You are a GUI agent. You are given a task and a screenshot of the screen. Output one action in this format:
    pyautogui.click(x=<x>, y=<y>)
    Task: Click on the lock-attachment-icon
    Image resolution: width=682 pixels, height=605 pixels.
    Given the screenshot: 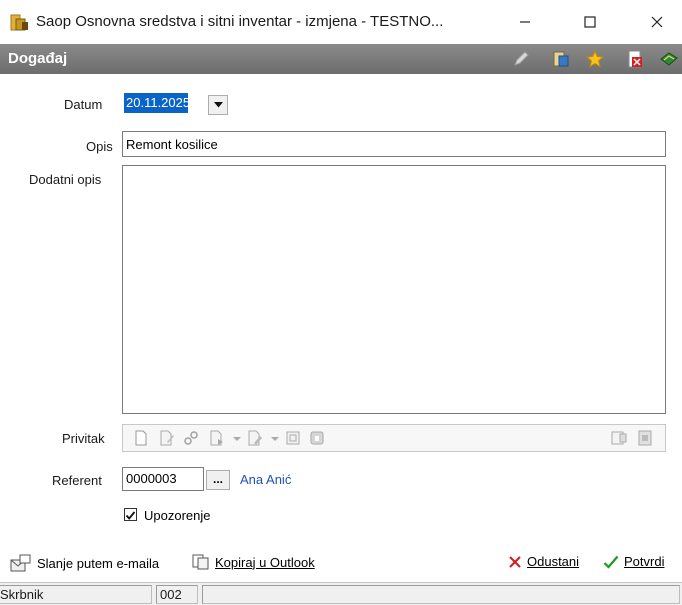 What is the action you would take?
    pyautogui.click(x=317, y=438)
    